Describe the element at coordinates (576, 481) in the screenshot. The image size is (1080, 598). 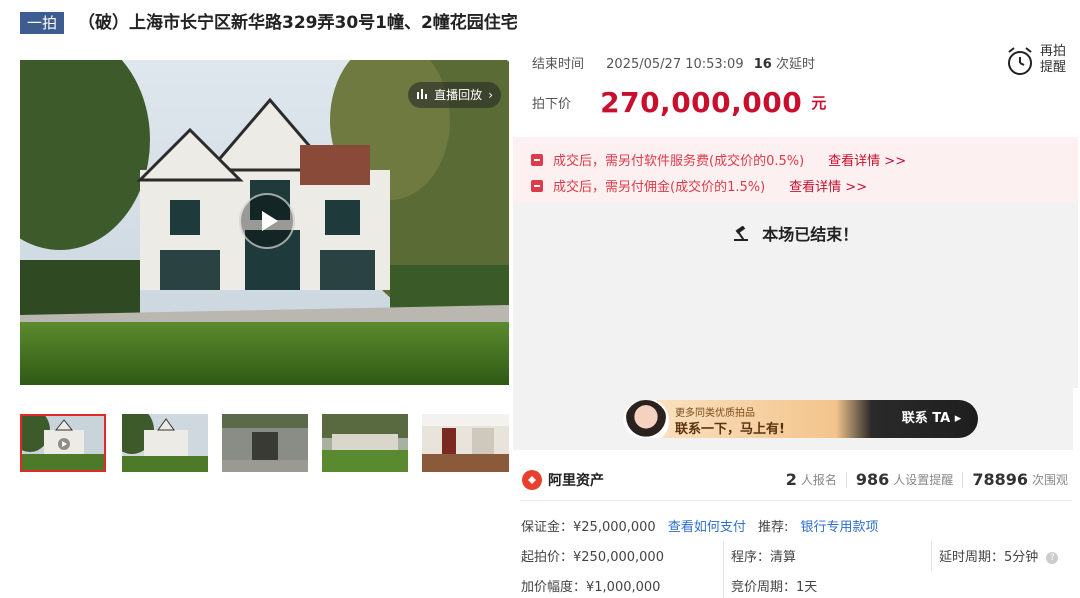
I see `brand-name: 阿里资产` at that location.